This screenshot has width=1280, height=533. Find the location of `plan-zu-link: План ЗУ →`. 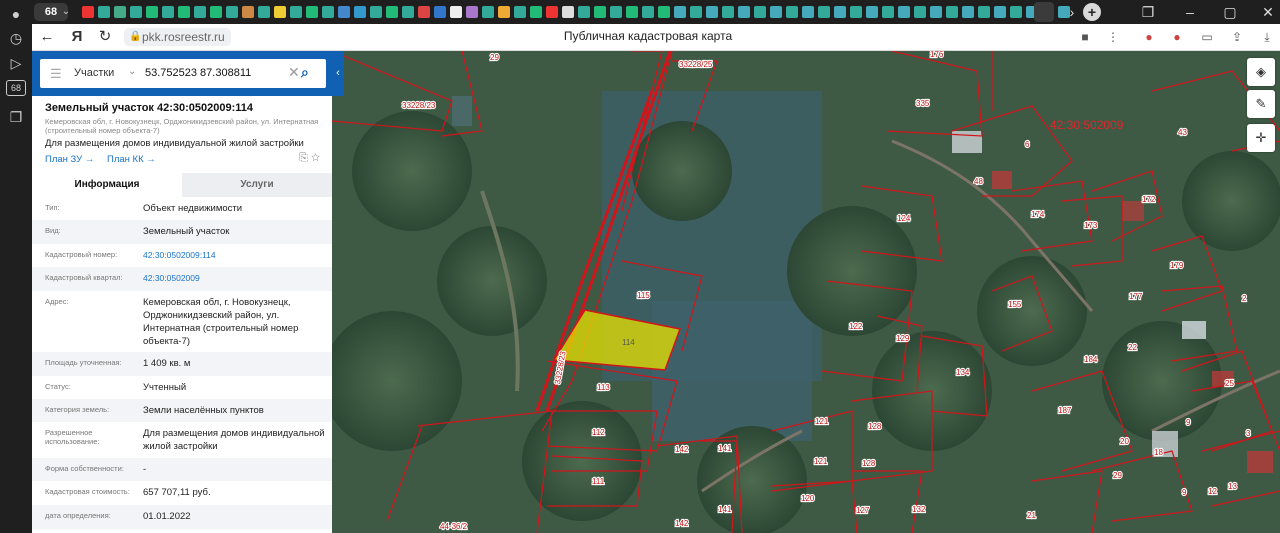

plan-zu-link: План ЗУ → is located at coordinates (69, 159).